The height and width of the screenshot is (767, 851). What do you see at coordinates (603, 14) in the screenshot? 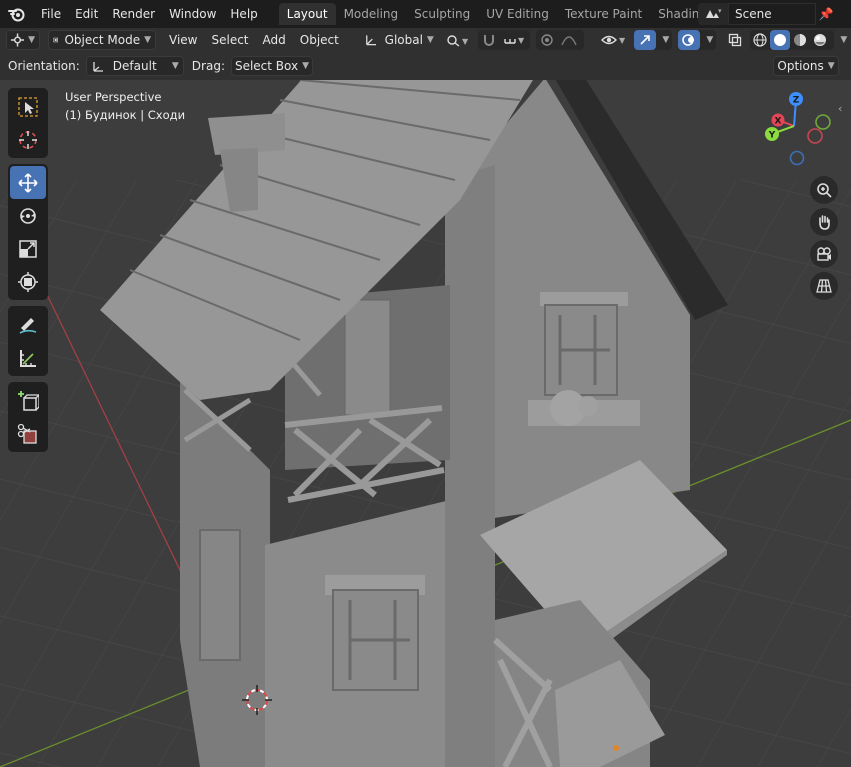
I see `tab-texture-paint: Texture Paint` at bounding box center [603, 14].